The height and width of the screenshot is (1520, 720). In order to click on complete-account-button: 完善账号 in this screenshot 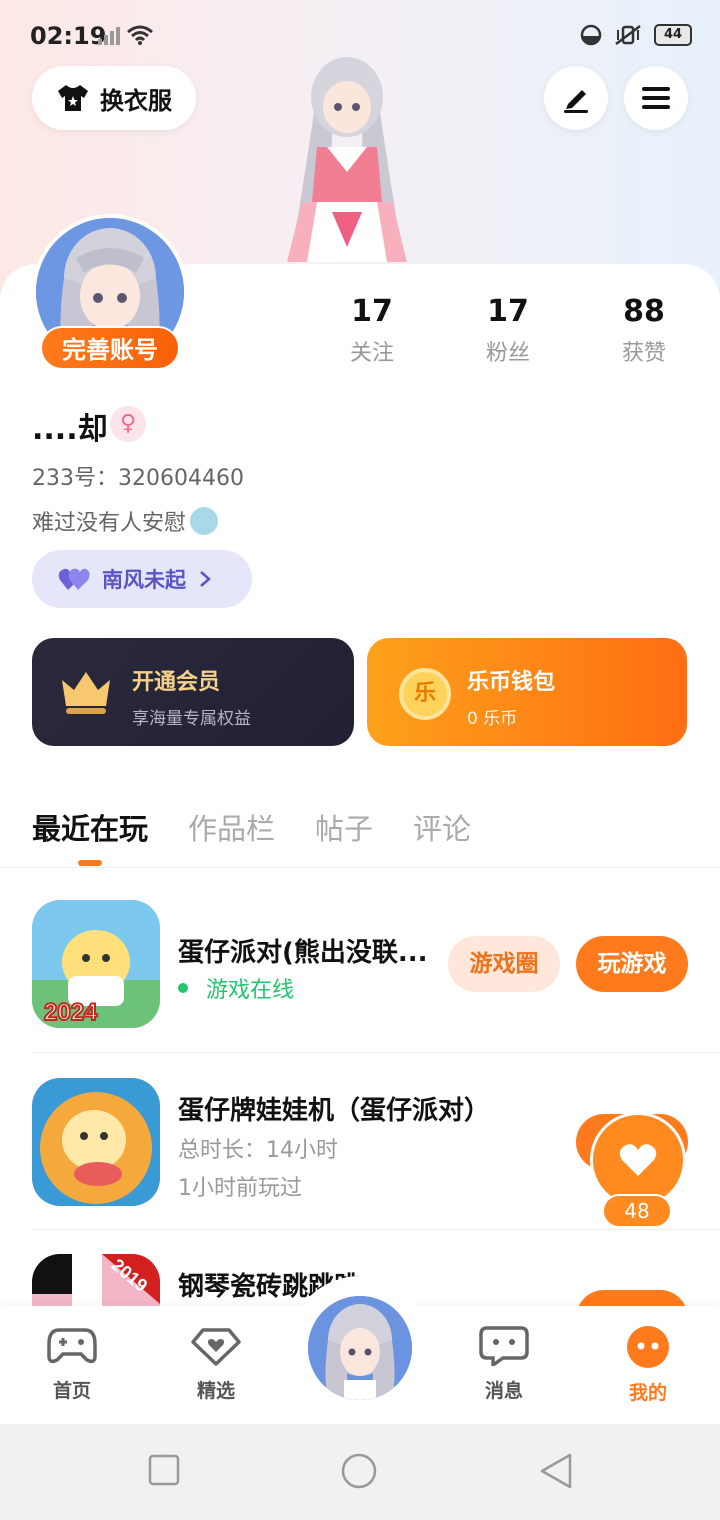, I will do `click(110, 348)`.